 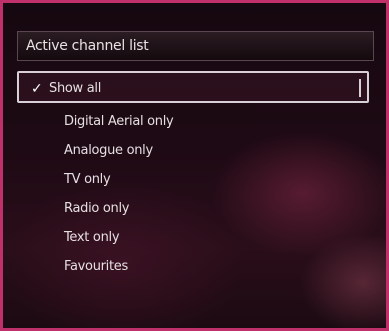 What do you see at coordinates (360, 88) in the screenshot?
I see `selection-edge-marker` at bounding box center [360, 88].